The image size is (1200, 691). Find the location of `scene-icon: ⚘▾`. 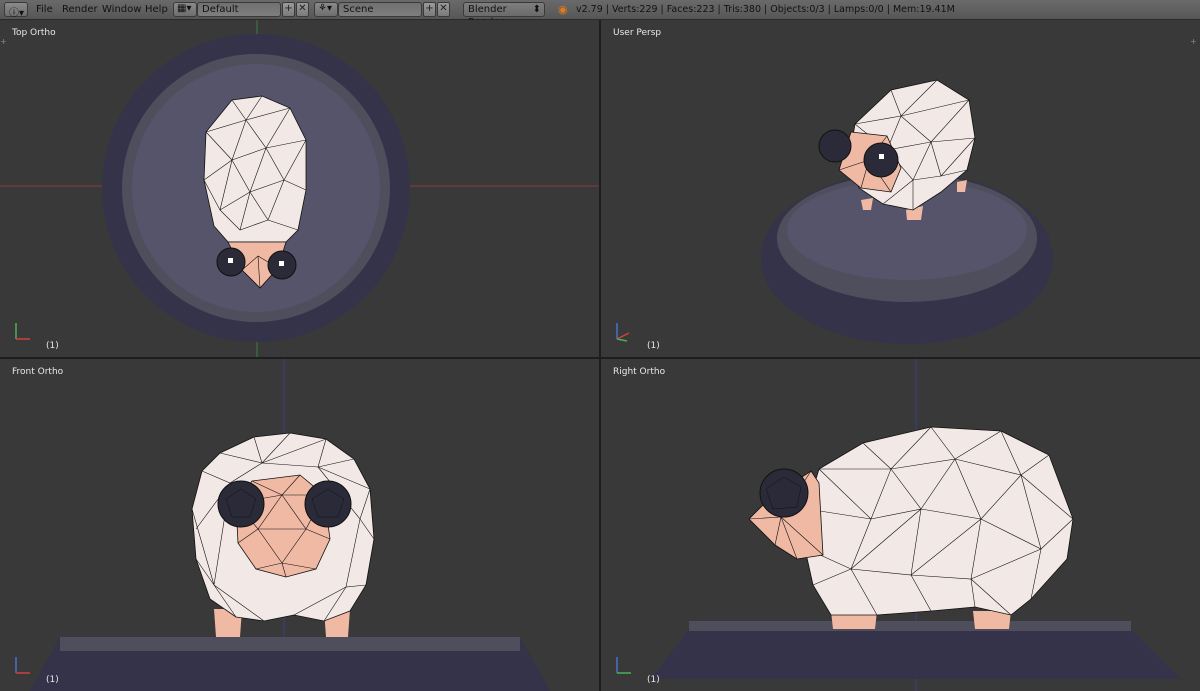

scene-icon: ⚘▾ is located at coordinates (325, 8).